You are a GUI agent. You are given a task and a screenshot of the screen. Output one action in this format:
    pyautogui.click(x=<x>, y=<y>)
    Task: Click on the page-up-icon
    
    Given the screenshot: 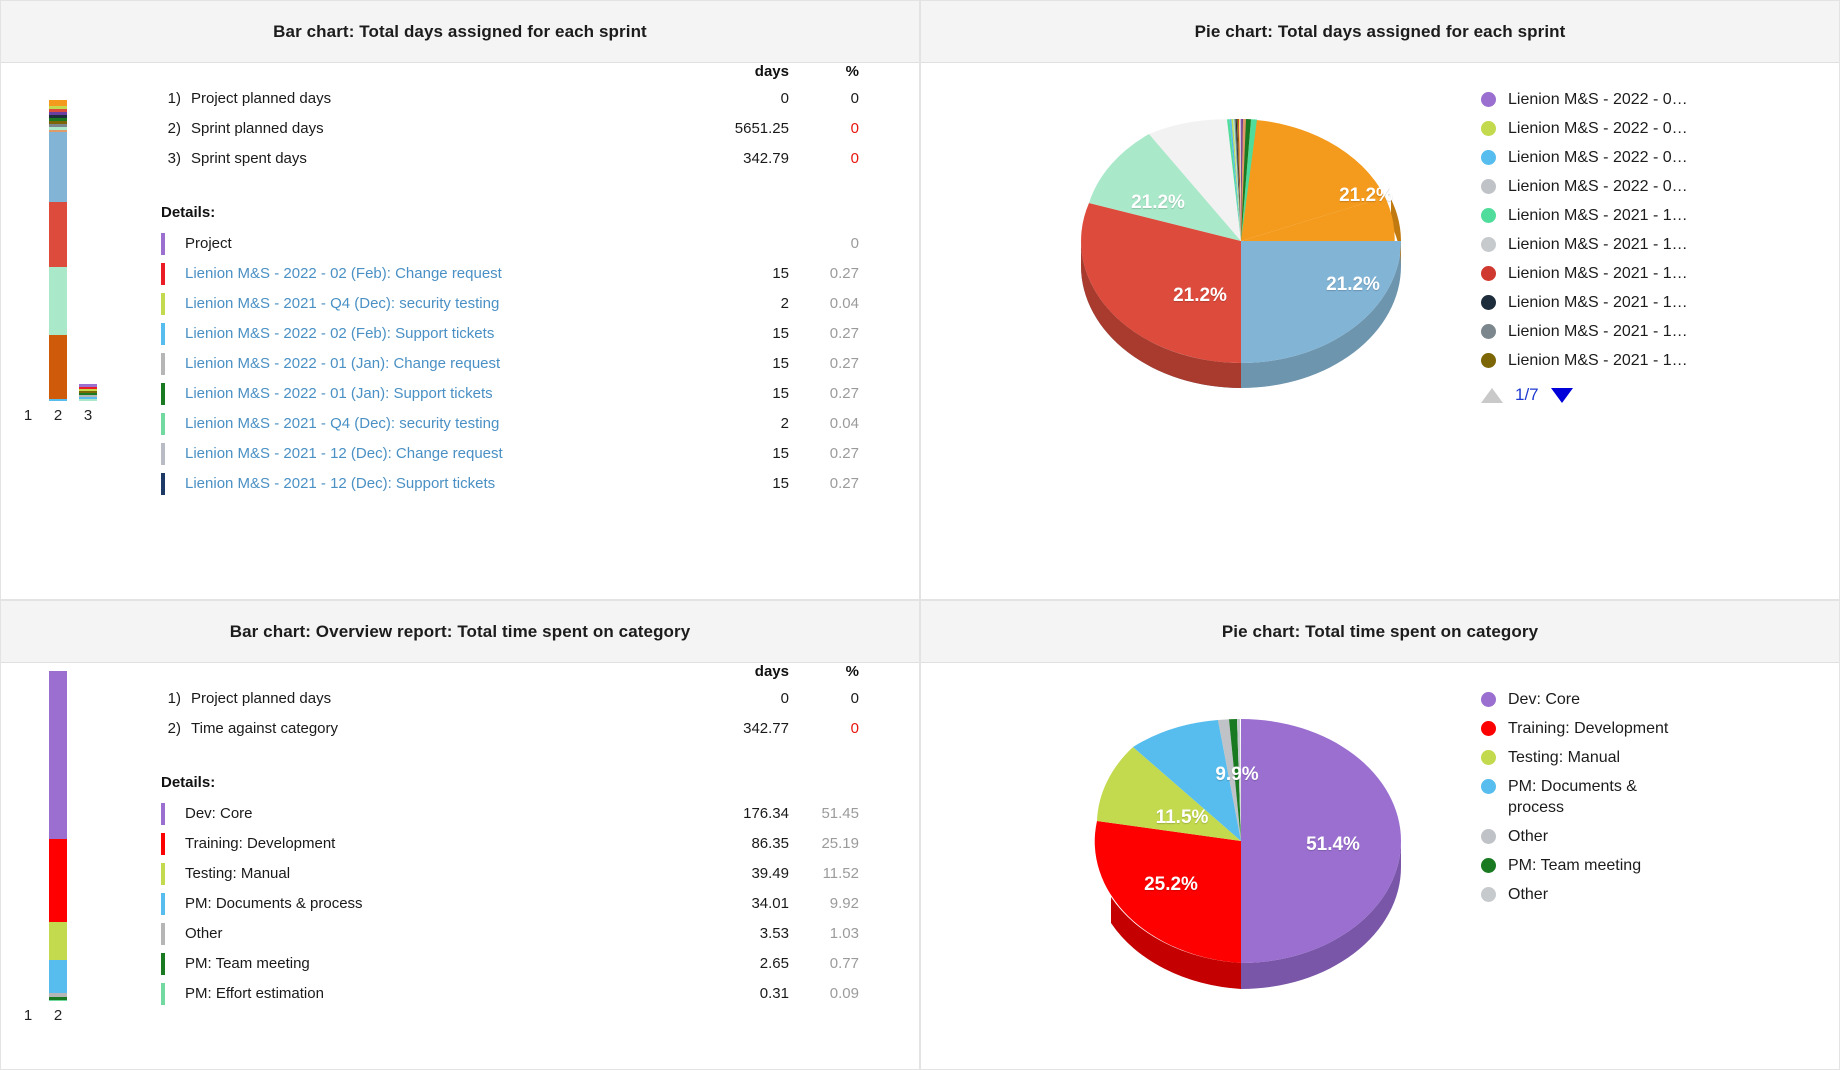 What is the action you would take?
    pyautogui.click(x=1492, y=395)
    